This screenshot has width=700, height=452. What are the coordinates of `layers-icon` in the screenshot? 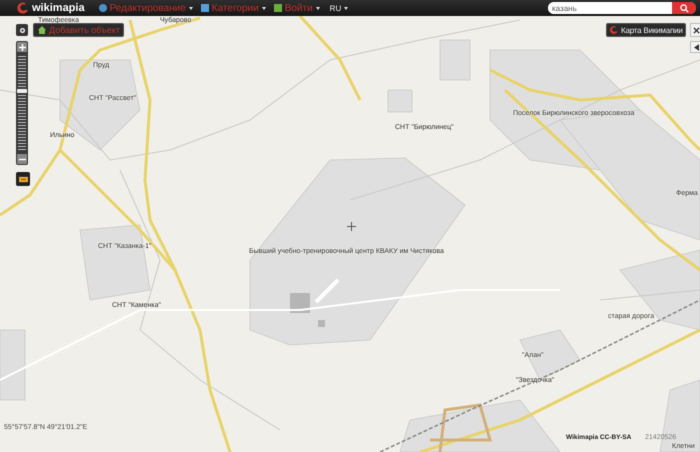 It's located at (23, 179).